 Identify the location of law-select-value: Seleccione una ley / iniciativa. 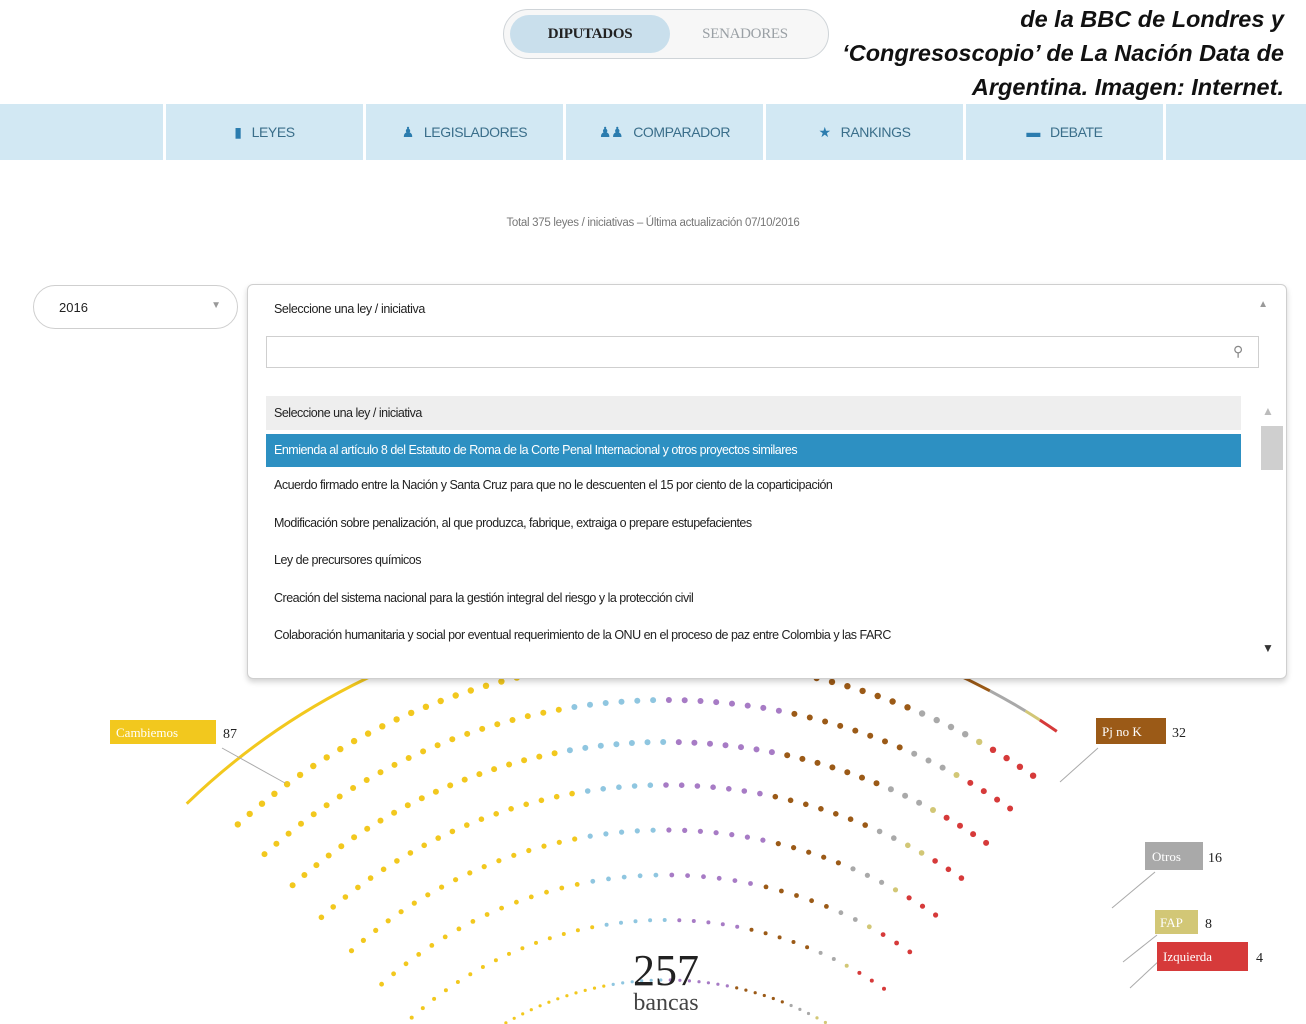
(349, 309).